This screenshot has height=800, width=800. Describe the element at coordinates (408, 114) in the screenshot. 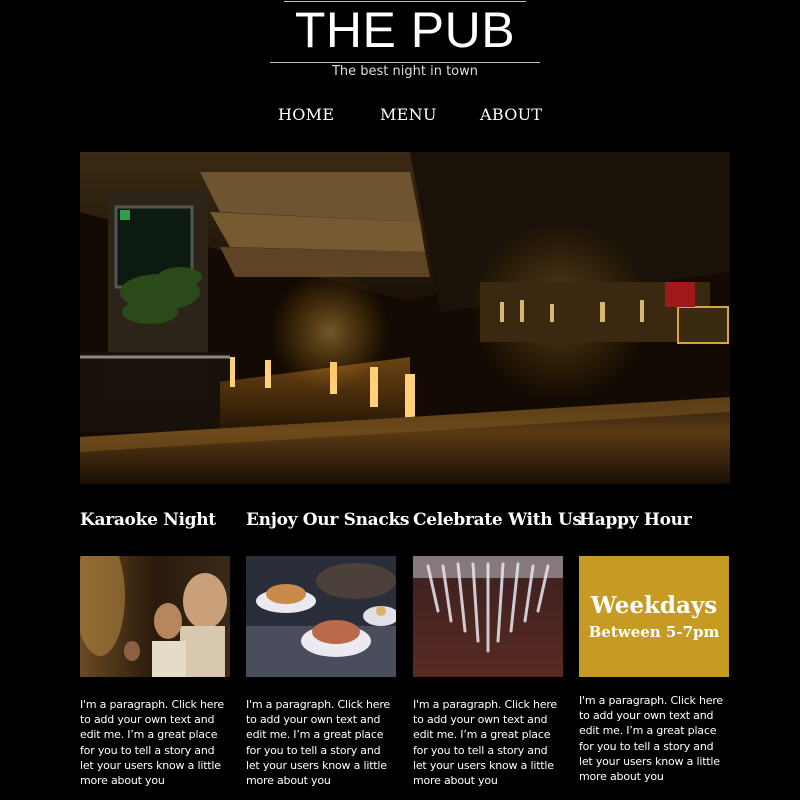

I see `nav-menu: MENU` at that location.